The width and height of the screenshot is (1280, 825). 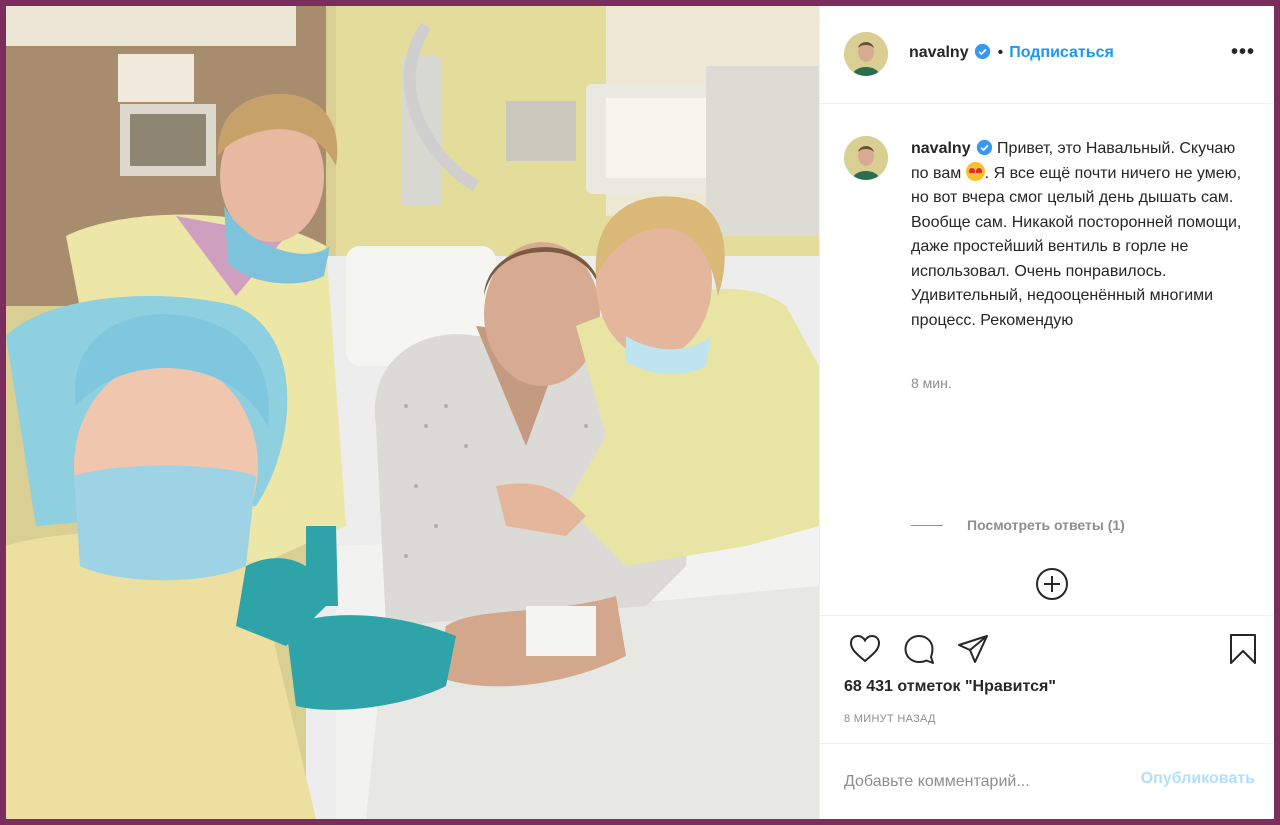 I want to click on likes-count: 68 431 отметок "Нравится", so click(x=950, y=687).